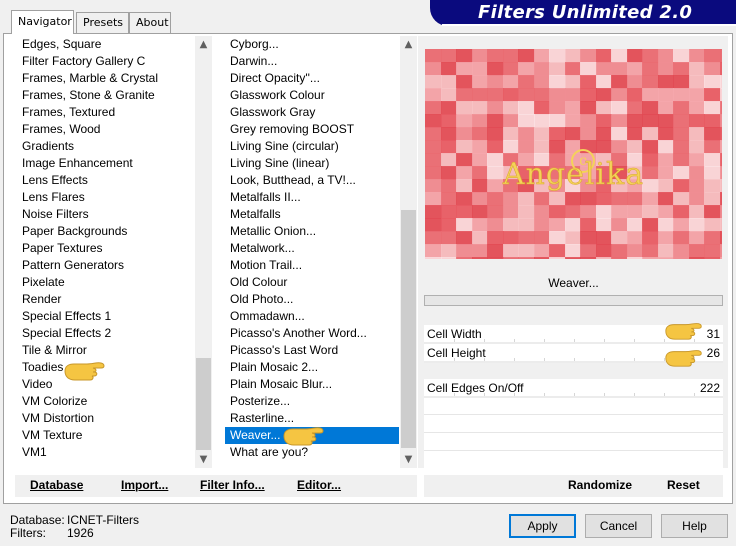 This screenshot has height=546, width=736. Describe the element at coordinates (683, 331) in the screenshot. I see `pointing-hand-icon` at that location.